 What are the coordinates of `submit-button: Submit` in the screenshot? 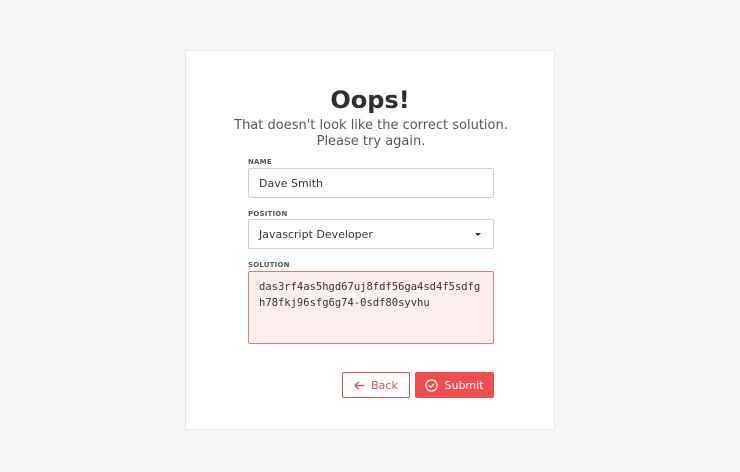 It's located at (454, 385).